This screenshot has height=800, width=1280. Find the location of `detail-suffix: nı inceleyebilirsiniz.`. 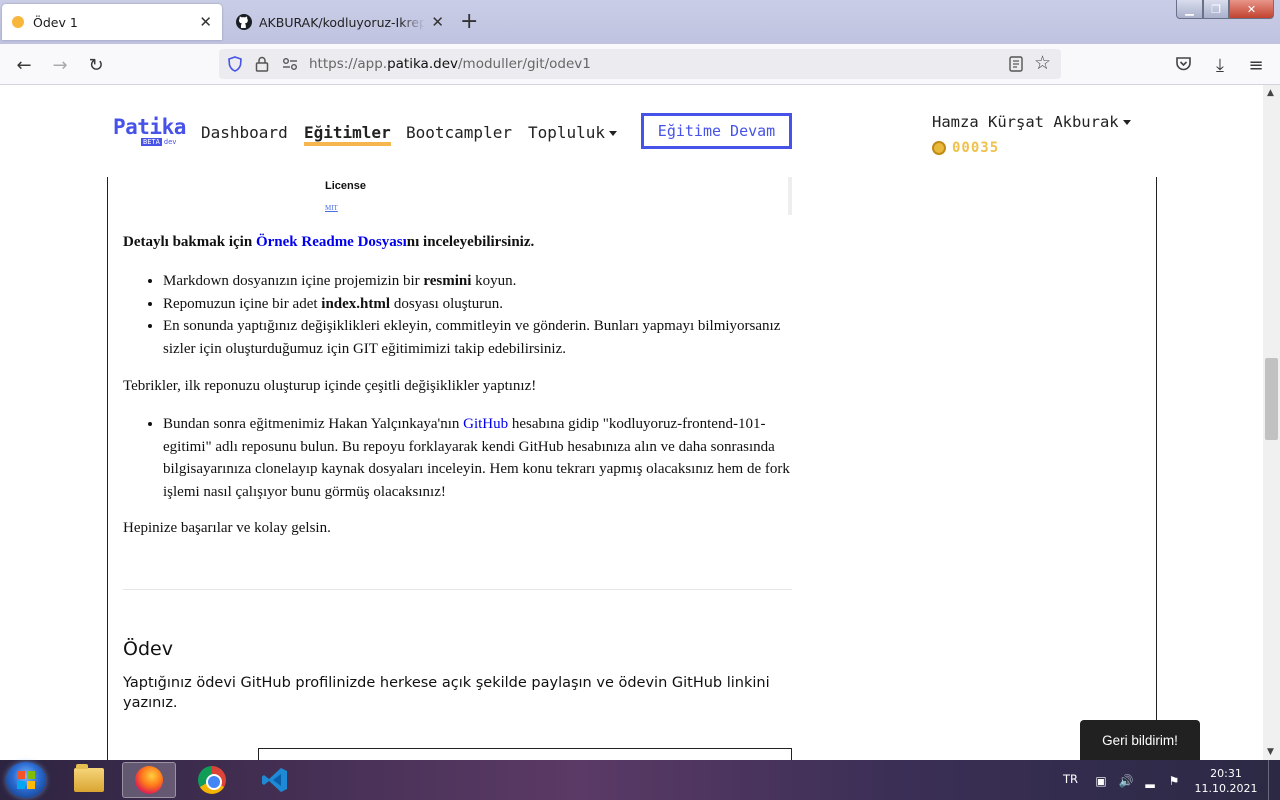

detail-suffix: nı inceleyebilirsiniz. is located at coordinates (470, 242).